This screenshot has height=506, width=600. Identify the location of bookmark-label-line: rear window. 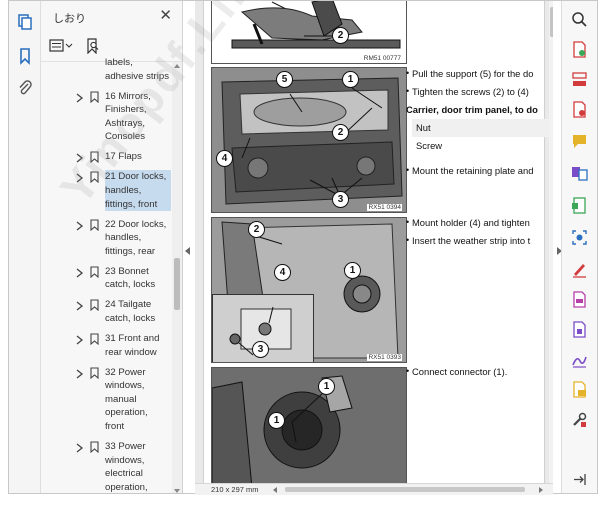
(131, 352).